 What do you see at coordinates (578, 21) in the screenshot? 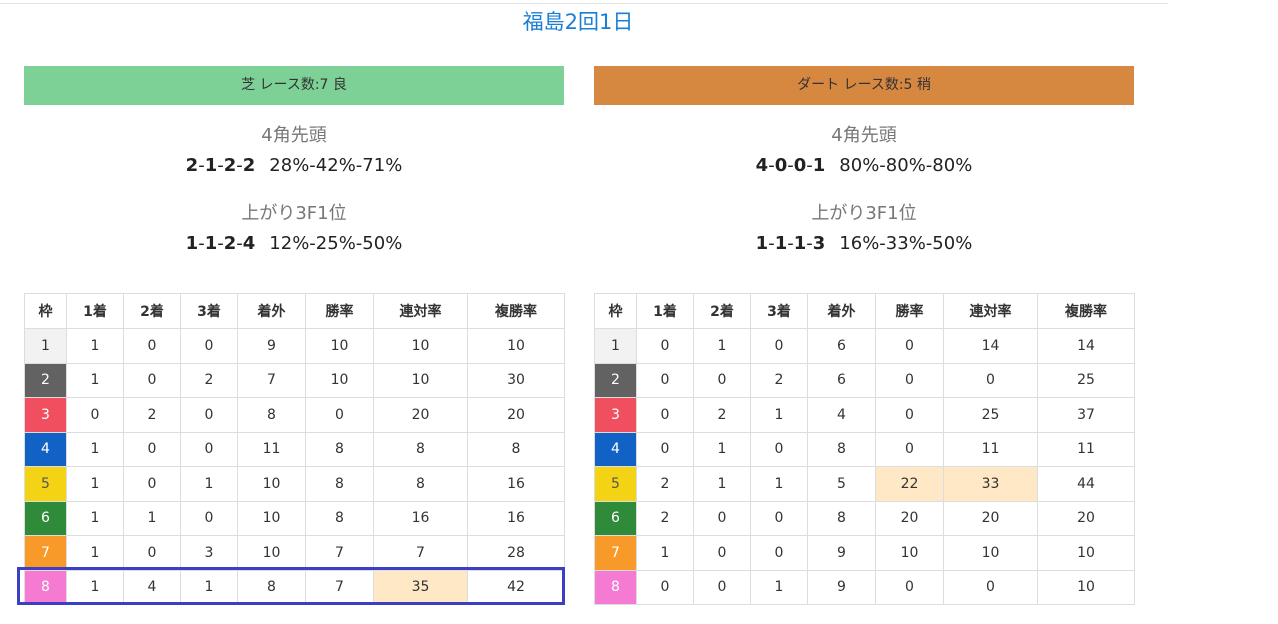
I see `page-title: 福島2回1日` at bounding box center [578, 21].